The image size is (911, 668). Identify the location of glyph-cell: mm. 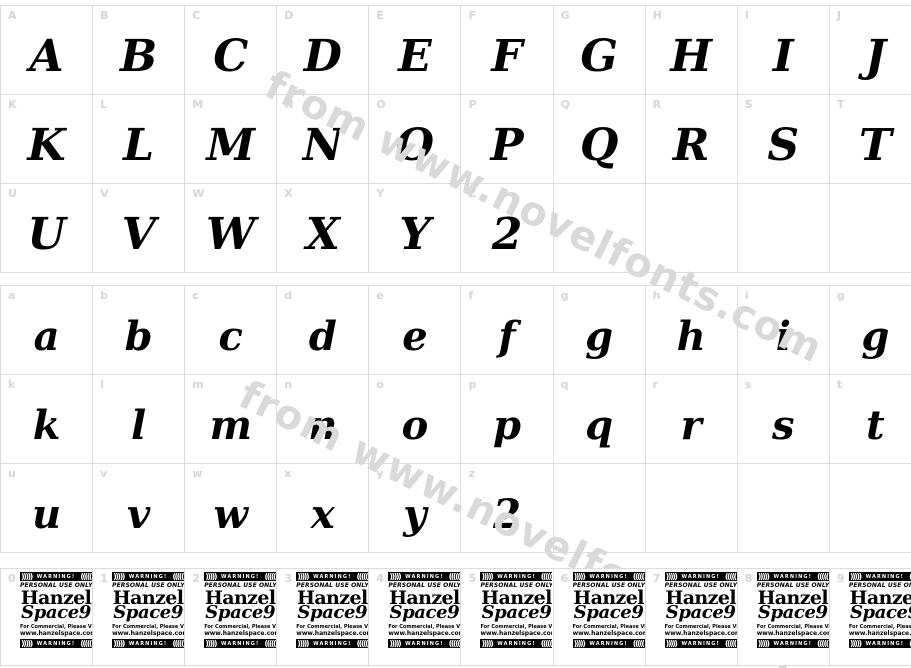
(231, 419).